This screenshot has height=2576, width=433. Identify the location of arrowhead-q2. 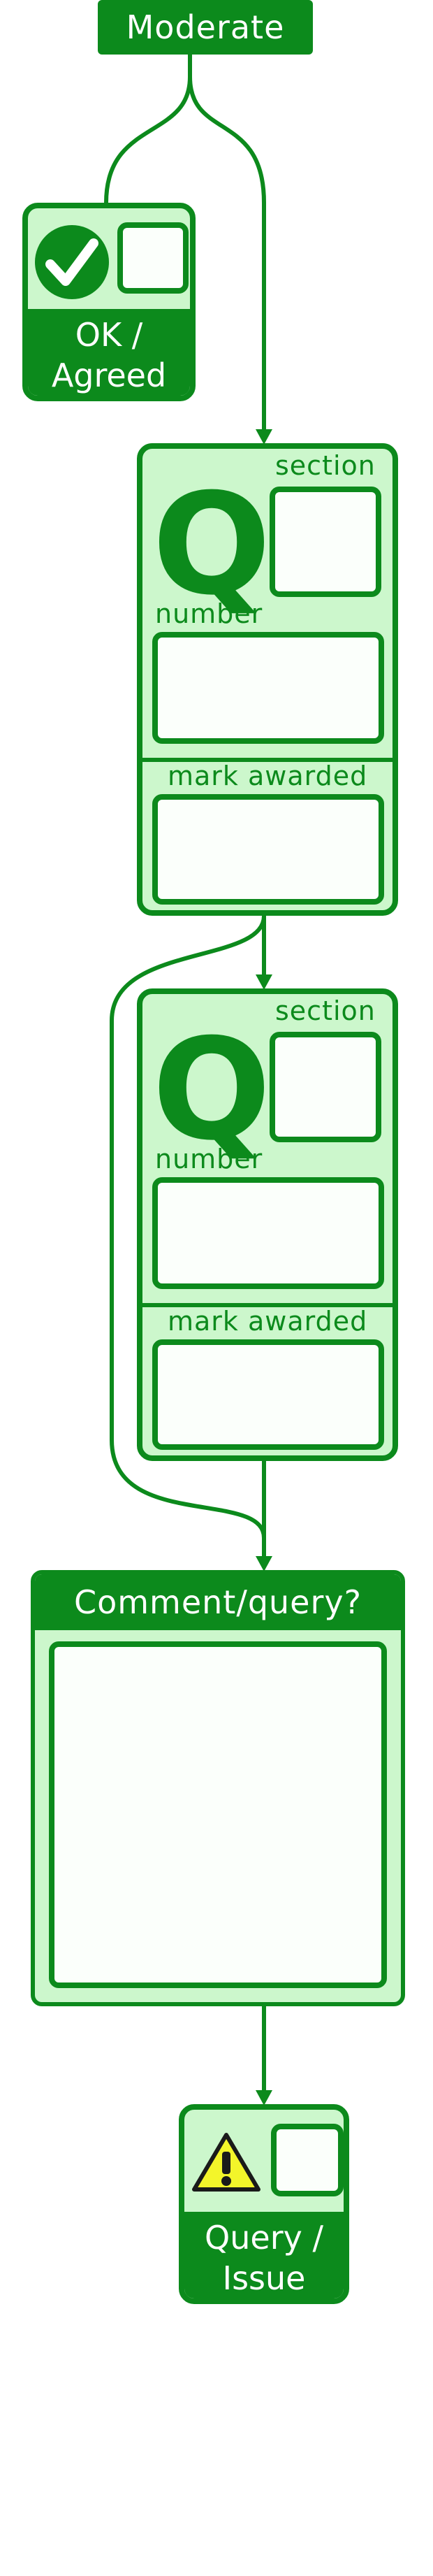
(264, 982).